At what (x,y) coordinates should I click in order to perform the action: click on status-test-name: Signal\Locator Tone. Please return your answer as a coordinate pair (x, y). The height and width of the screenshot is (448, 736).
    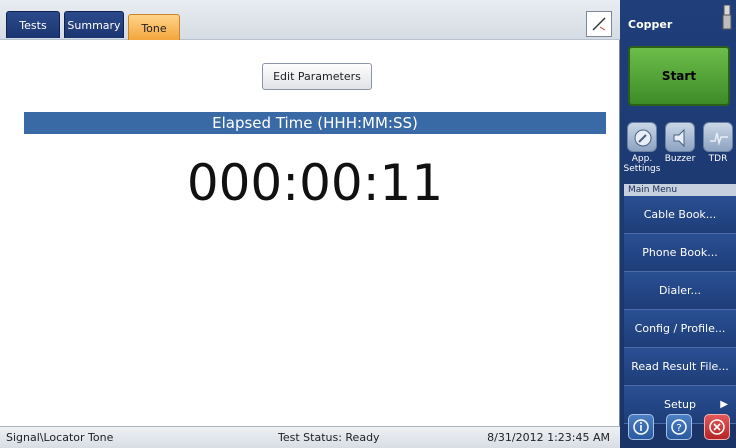
    Looking at the image, I should click on (60, 437).